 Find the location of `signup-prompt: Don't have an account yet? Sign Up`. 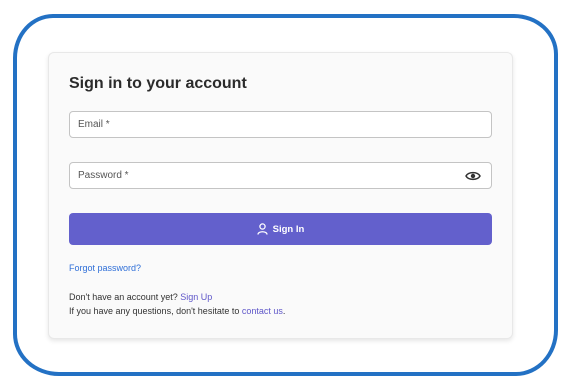

signup-prompt: Don't have an account yet? Sign Up is located at coordinates (140, 297).